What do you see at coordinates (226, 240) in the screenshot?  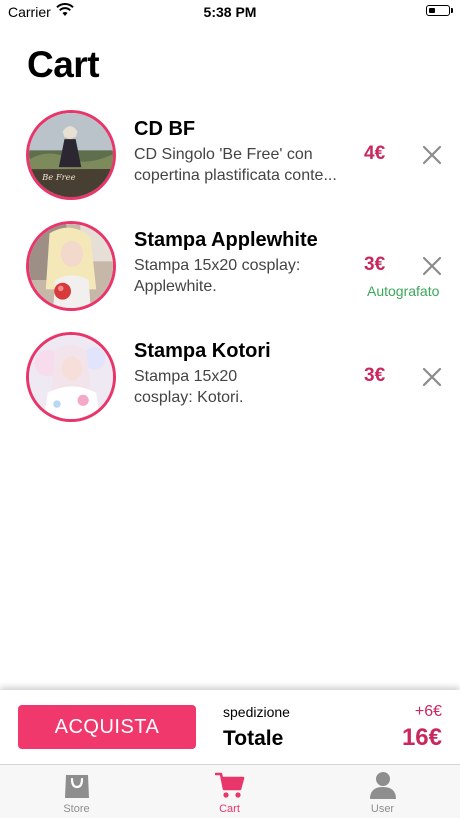 I see `item-name: Stampa Applewhite` at bounding box center [226, 240].